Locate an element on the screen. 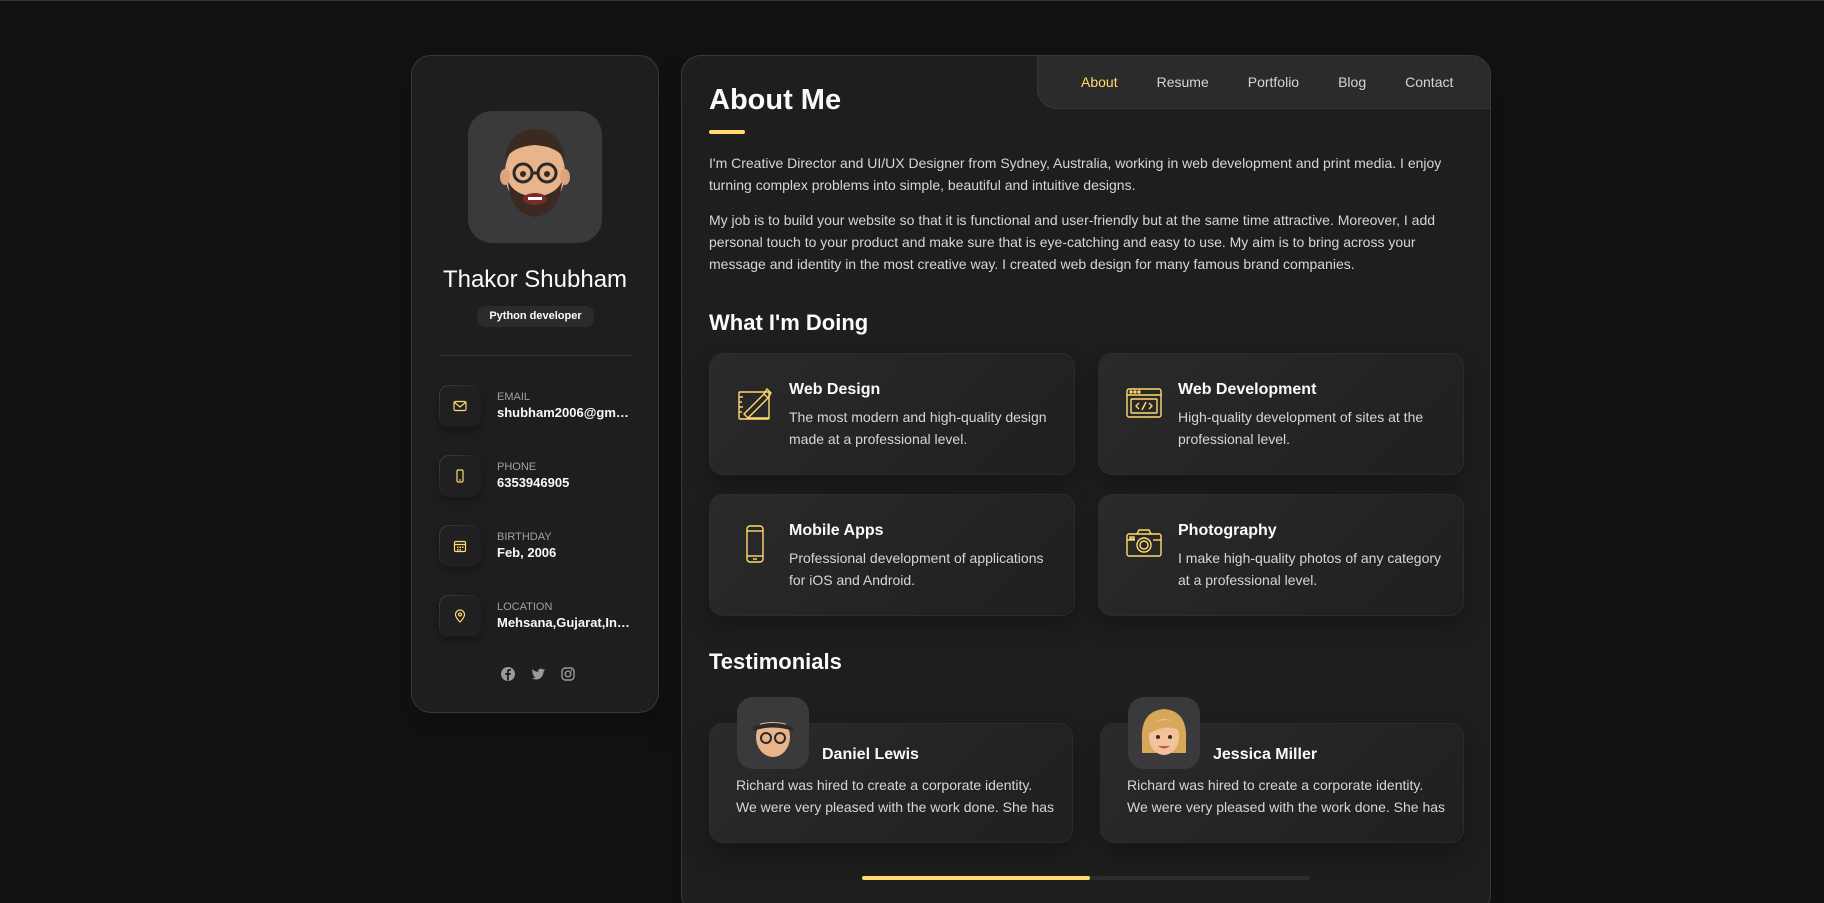 This screenshot has width=1824, height=903. page-title: About Me is located at coordinates (775, 100).